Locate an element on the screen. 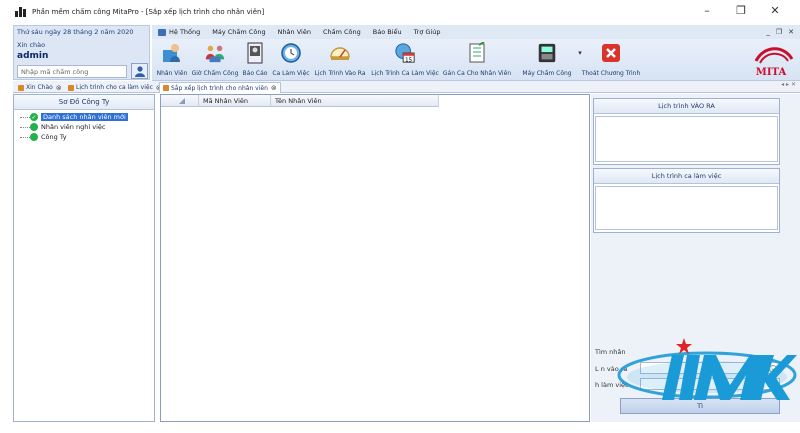 This screenshot has width=800, height=433. grid-header: Mã Nhân Viên Tên Nhân Viên is located at coordinates (300, 101).